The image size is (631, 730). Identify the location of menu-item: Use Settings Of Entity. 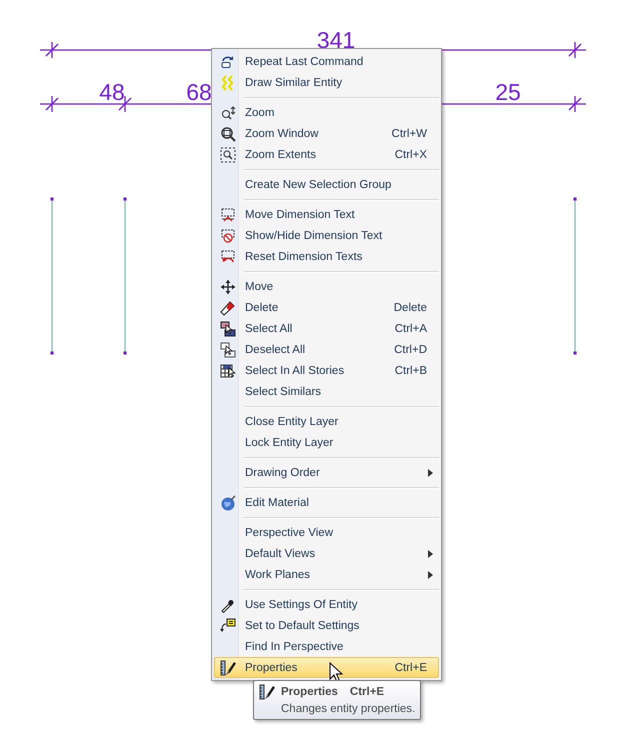
(326, 604).